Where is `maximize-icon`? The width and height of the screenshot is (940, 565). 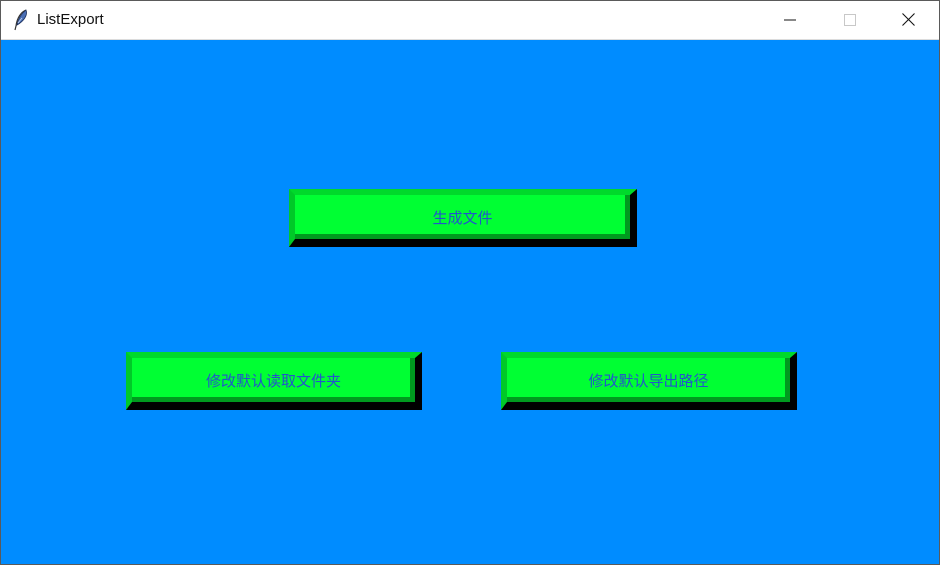
maximize-icon is located at coordinates (850, 20).